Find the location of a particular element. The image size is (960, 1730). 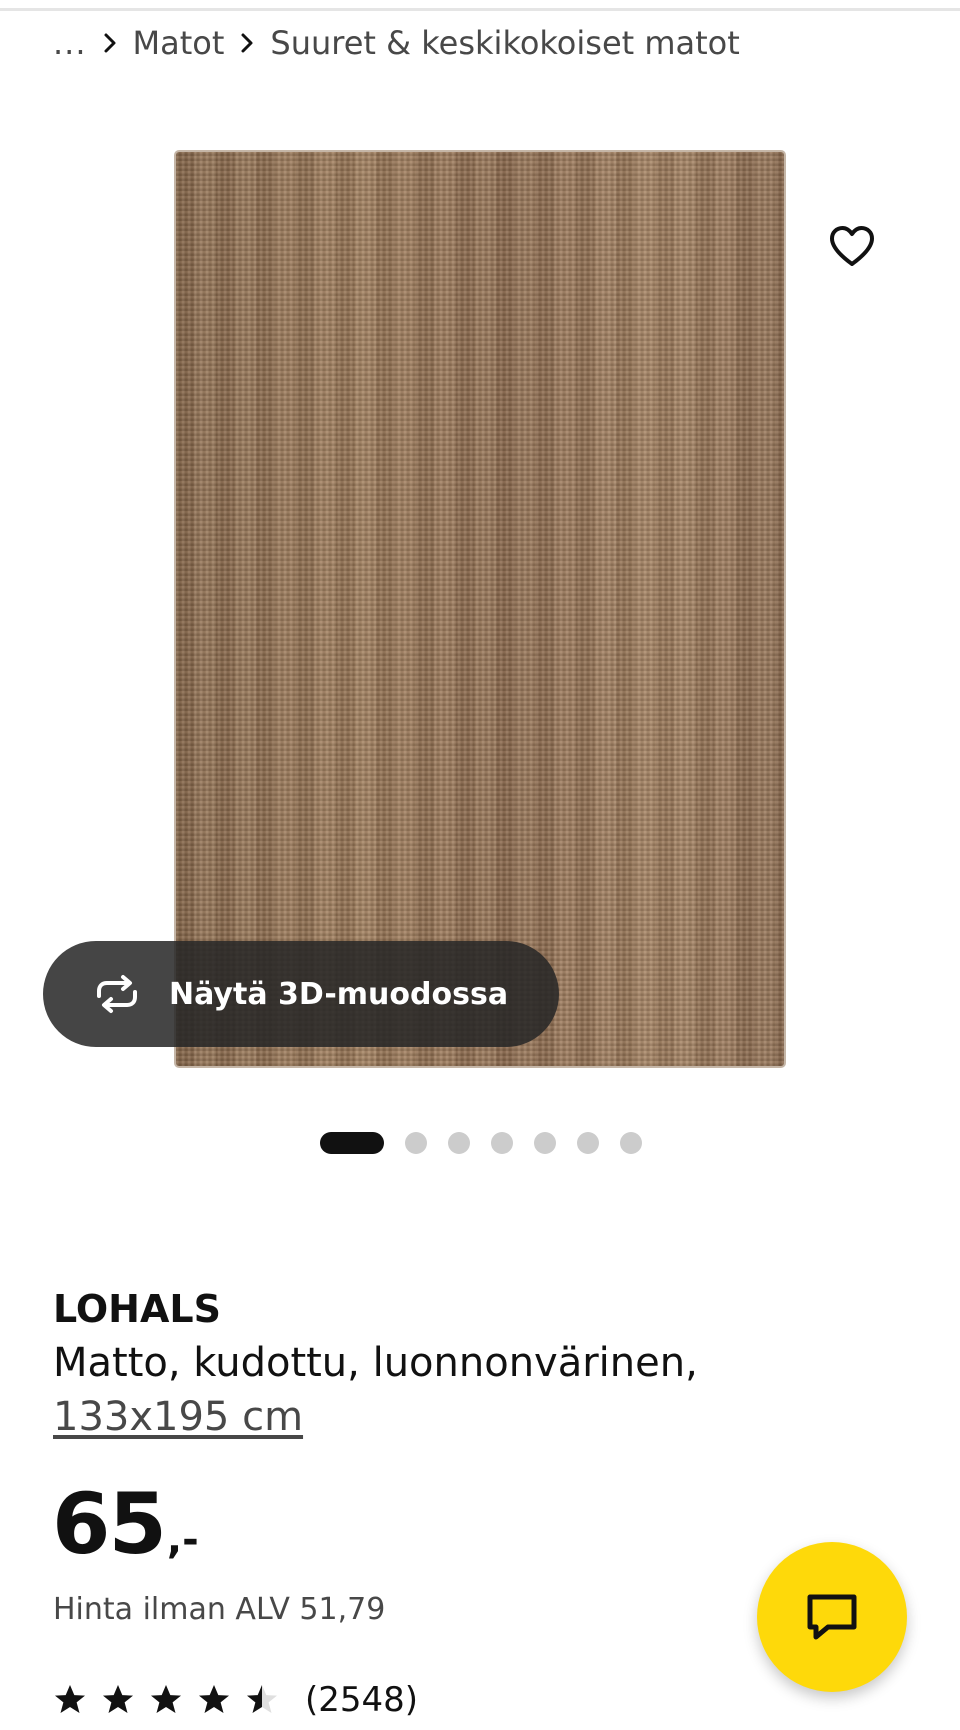

view-3d-label: Näytä 3D-muodossa is located at coordinates (339, 994).